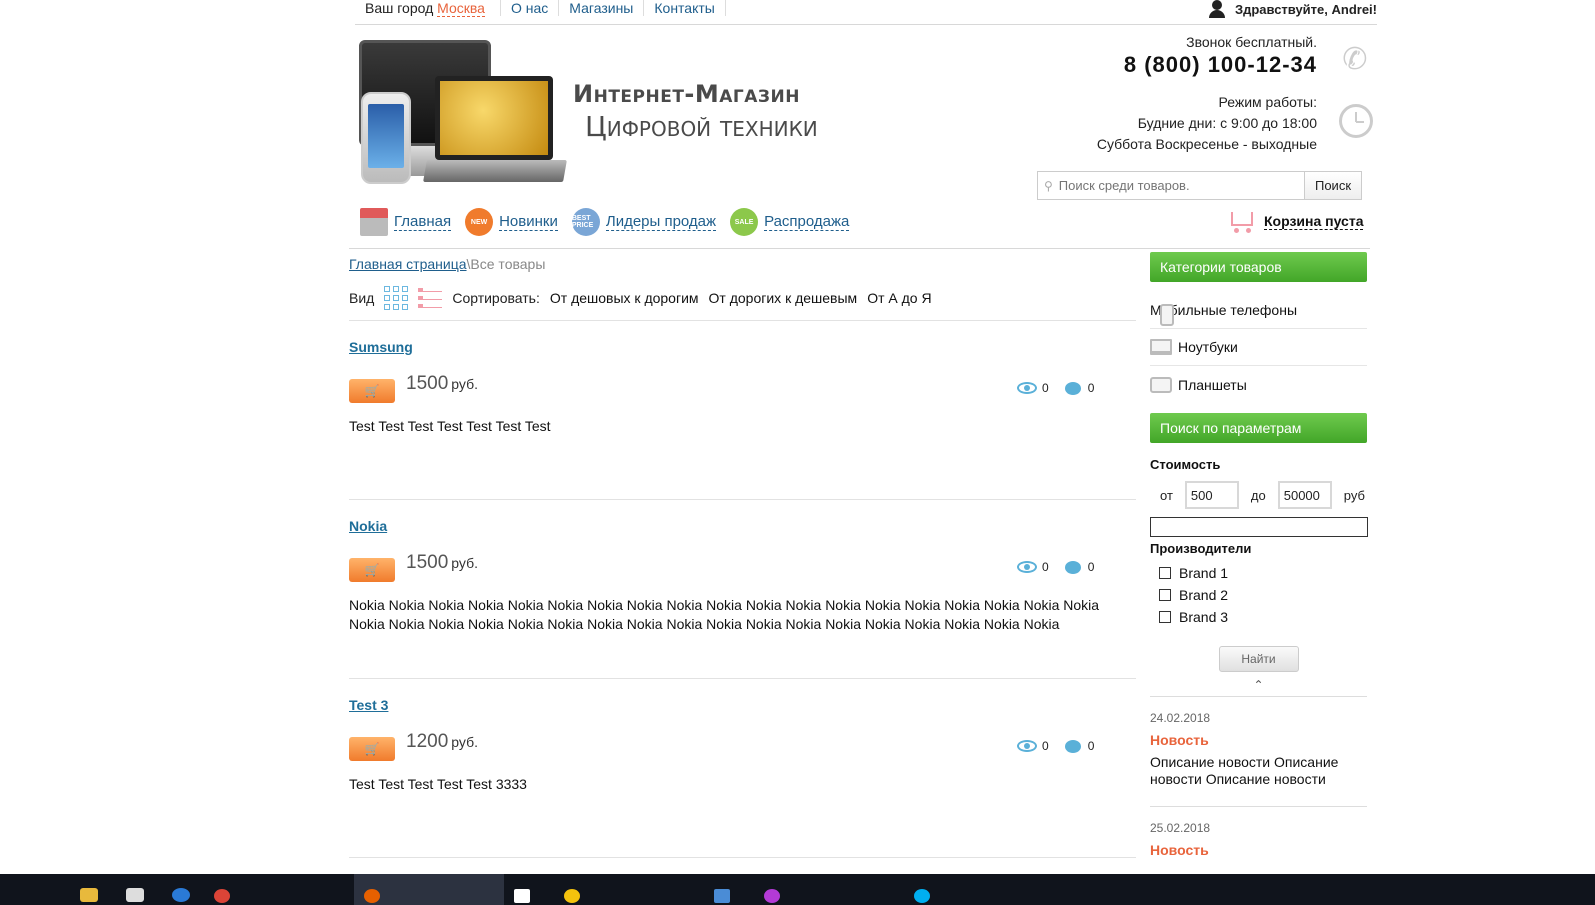 The image size is (1595, 905). Describe the element at coordinates (899, 298) in the screenshot. I see `sort-alpha: От А до Я` at that location.